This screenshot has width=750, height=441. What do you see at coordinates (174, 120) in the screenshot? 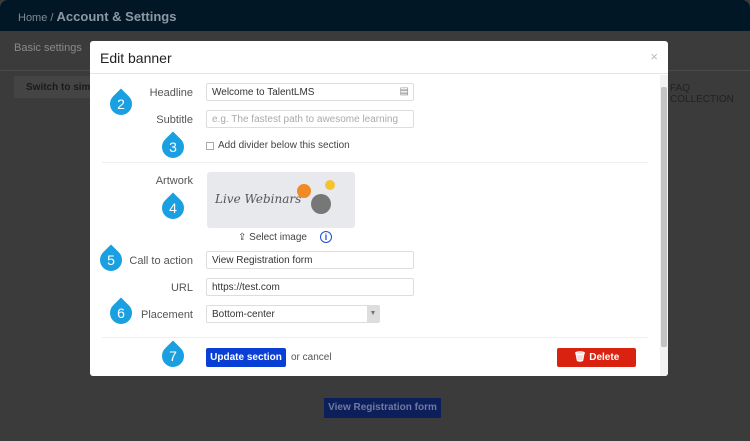
I see `subtitle-label: Subtitle` at bounding box center [174, 120].